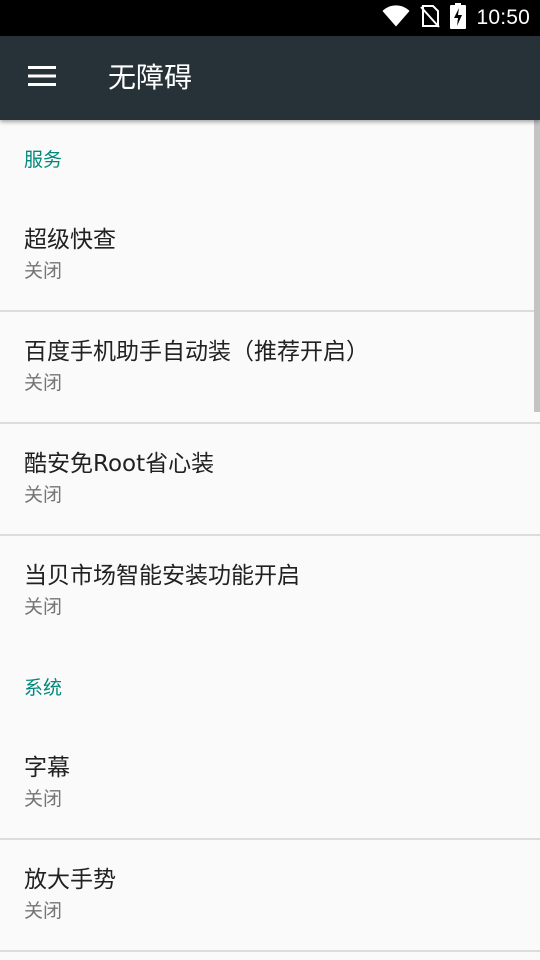 The height and width of the screenshot is (960, 540). What do you see at coordinates (196, 352) in the screenshot?
I see `item-title: 百度手机助手自动装（推荐开启）` at bounding box center [196, 352].